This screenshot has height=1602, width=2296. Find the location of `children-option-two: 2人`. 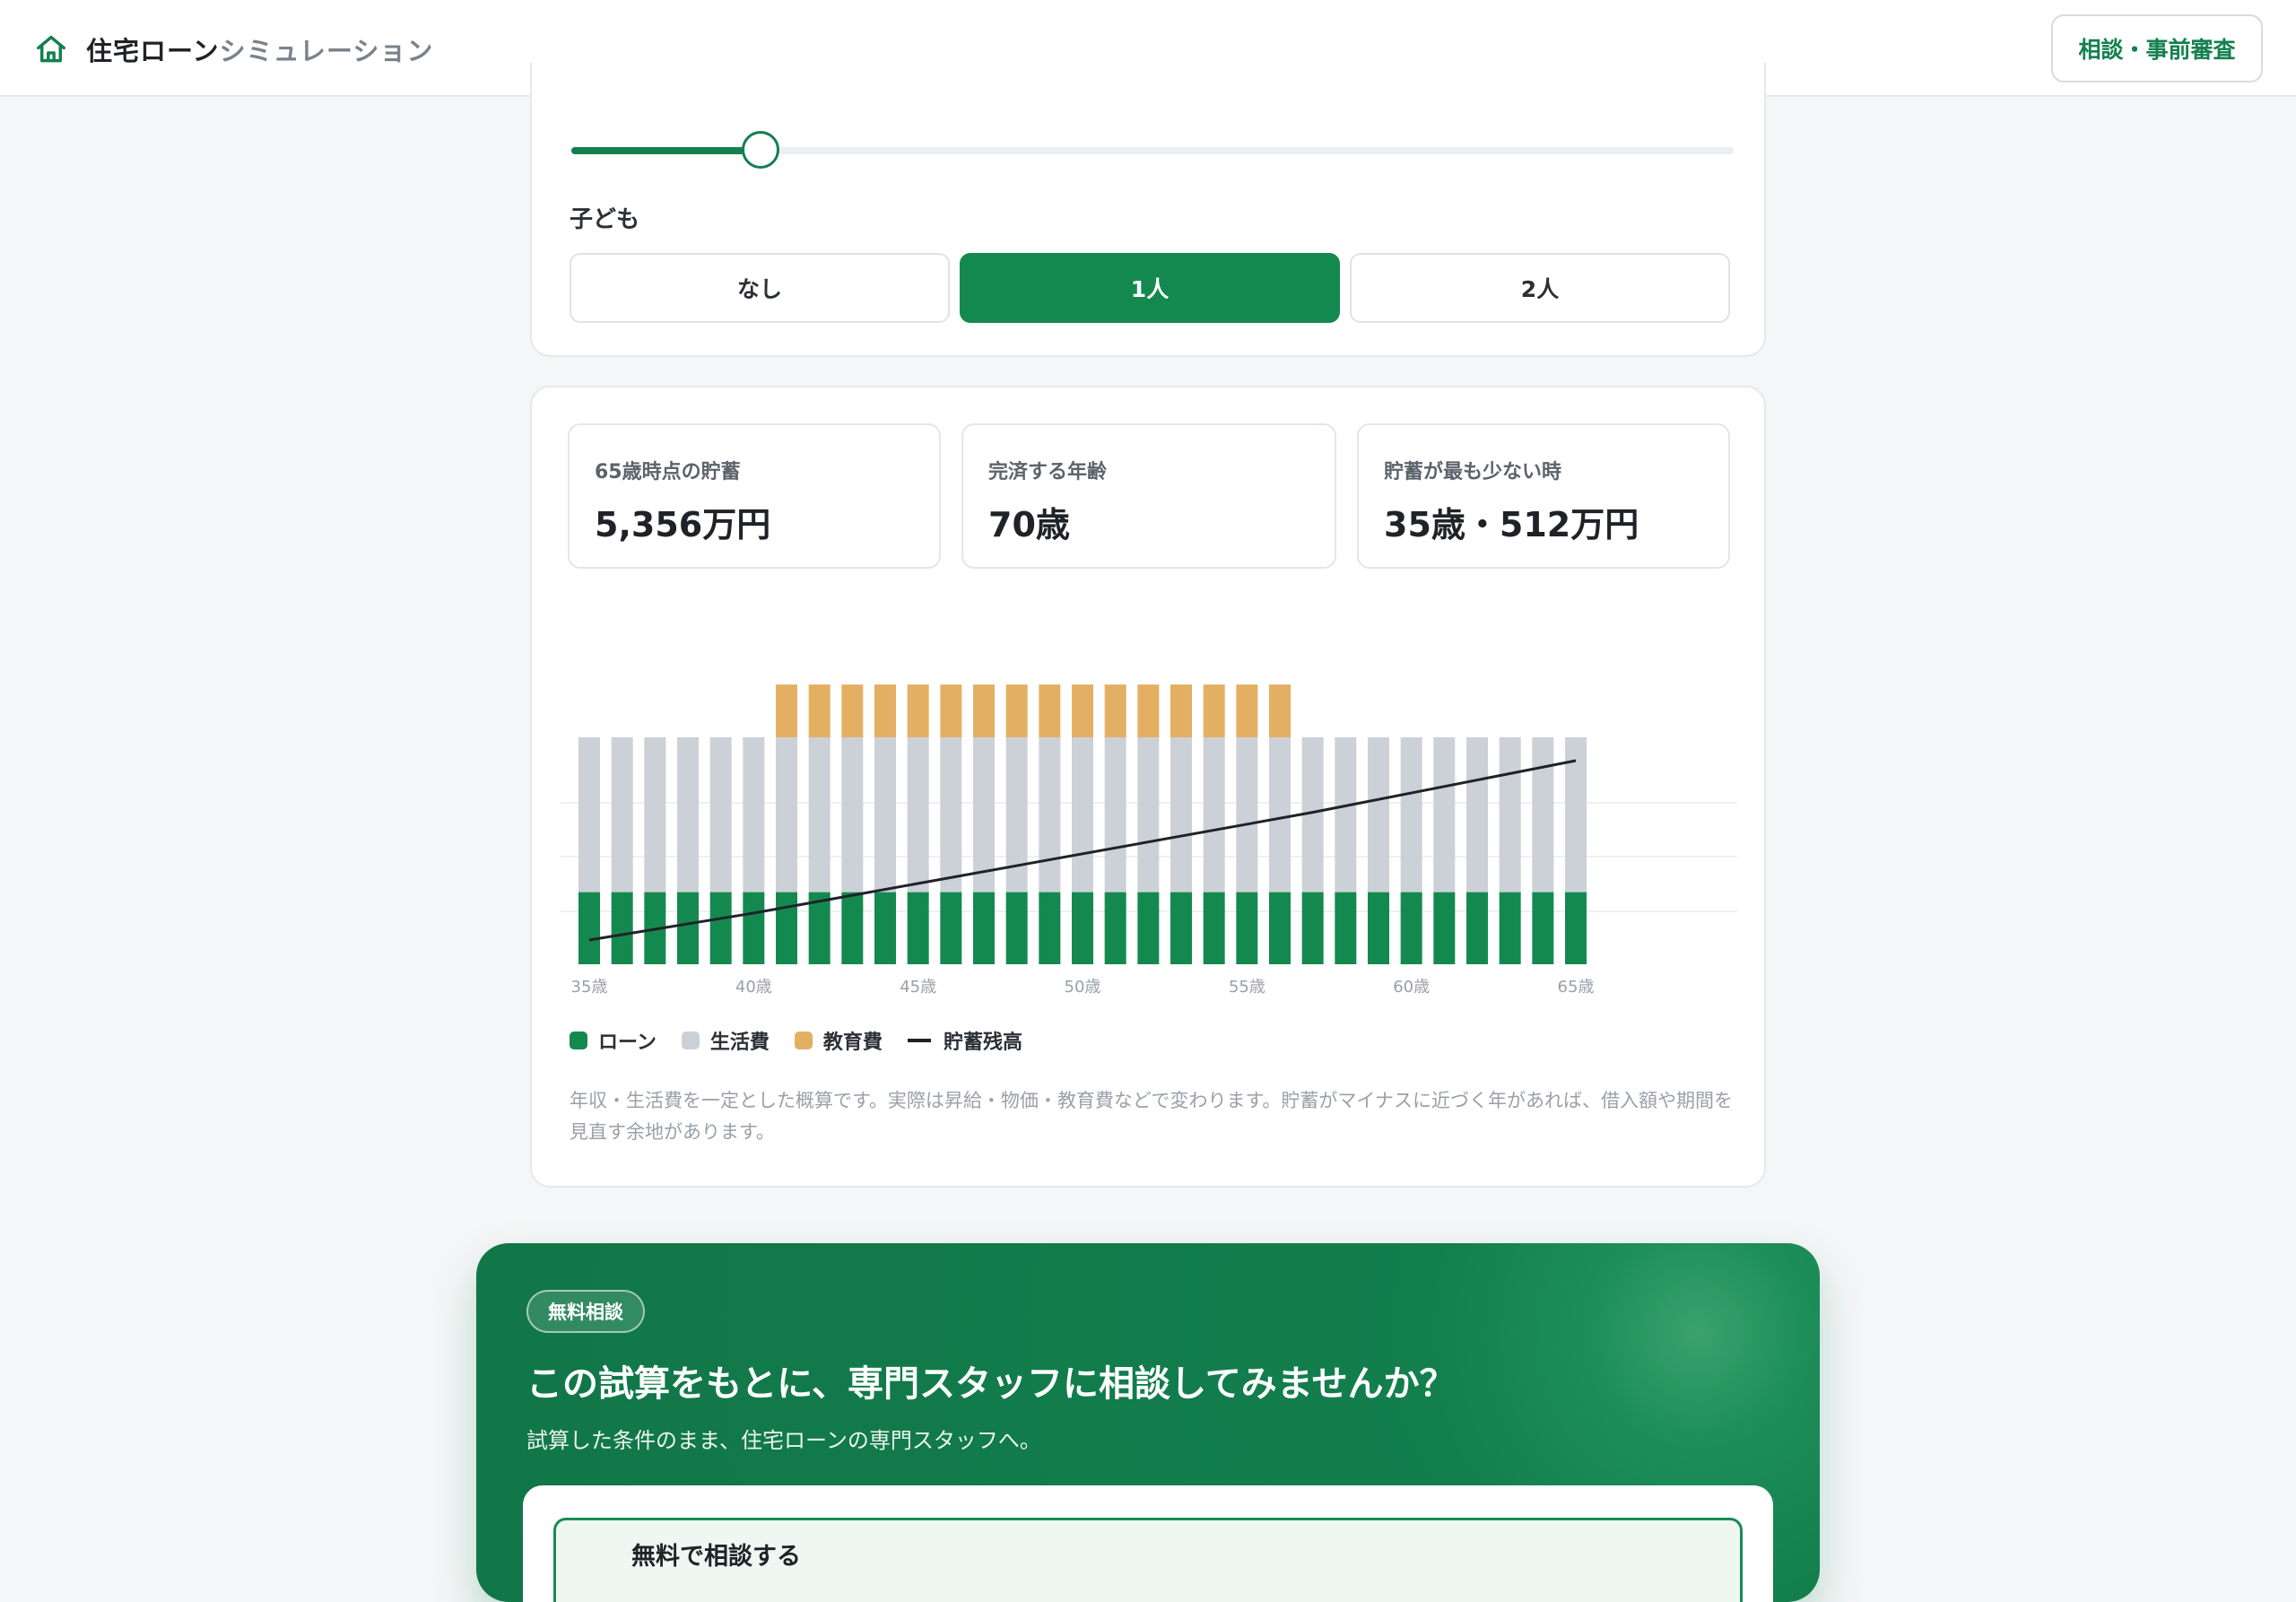

children-option-two: 2人 is located at coordinates (1540, 288).